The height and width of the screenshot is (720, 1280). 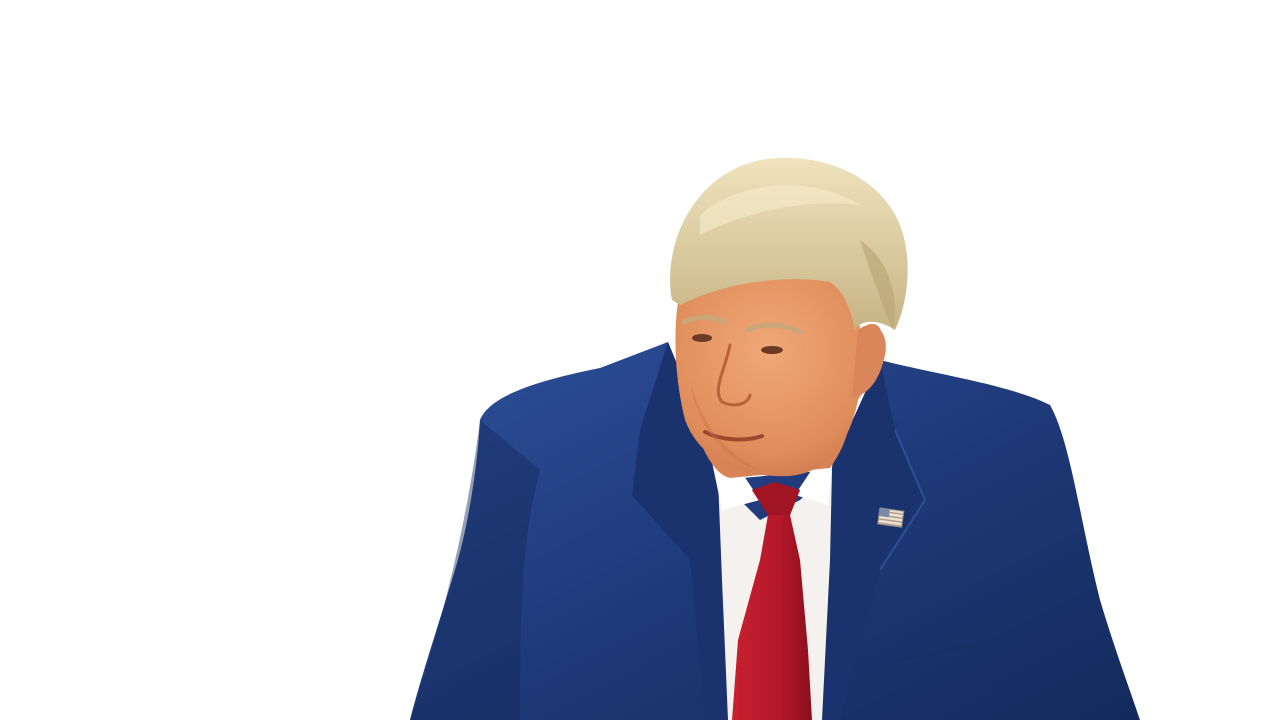 What do you see at coordinates (772, 350) in the screenshot?
I see `right-eye` at bounding box center [772, 350].